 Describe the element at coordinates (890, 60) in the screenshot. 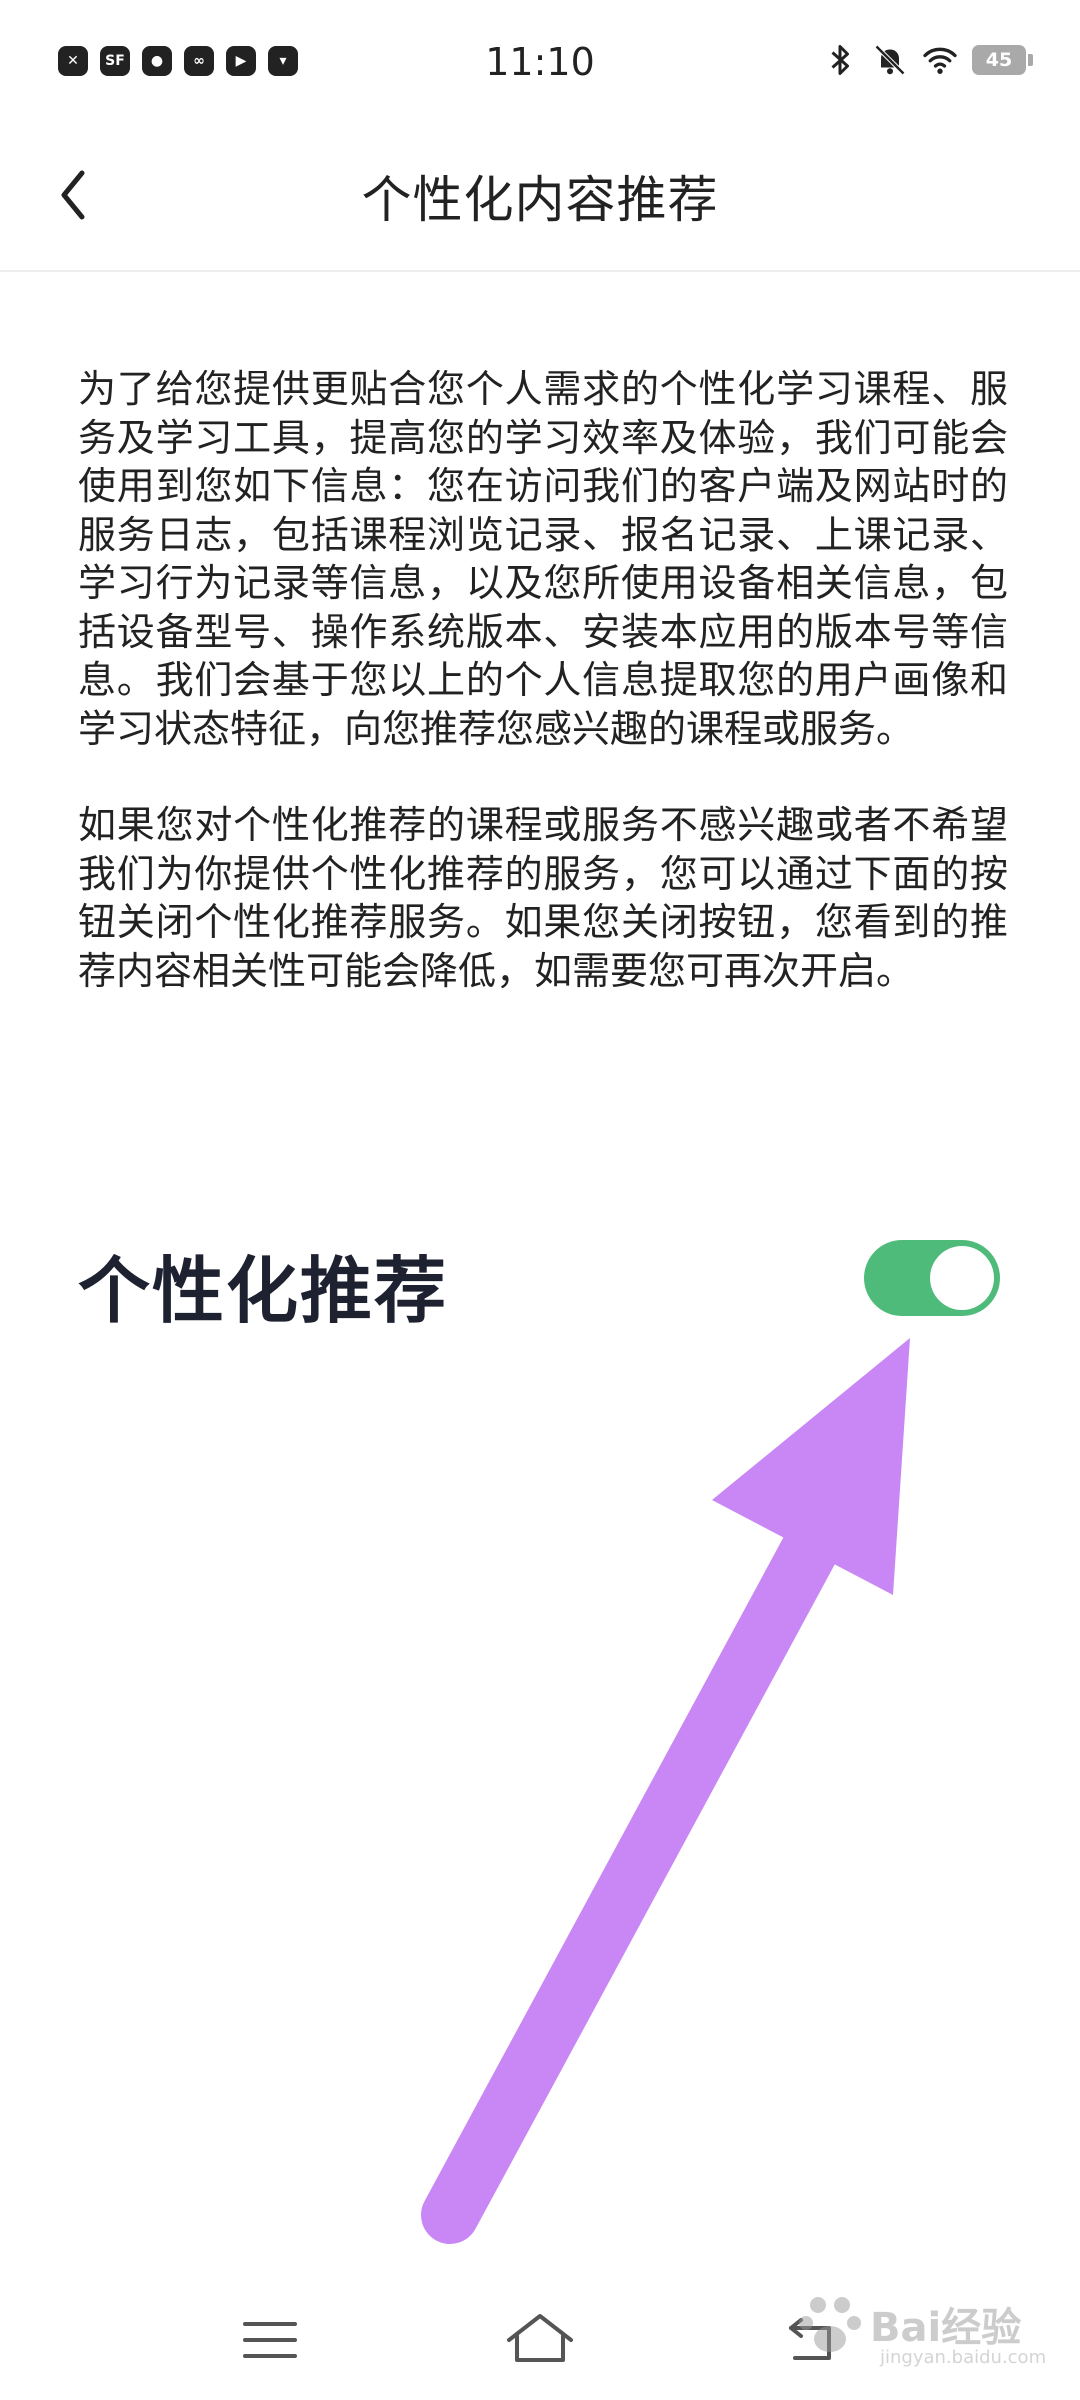

I see `bell-muted-icon` at that location.